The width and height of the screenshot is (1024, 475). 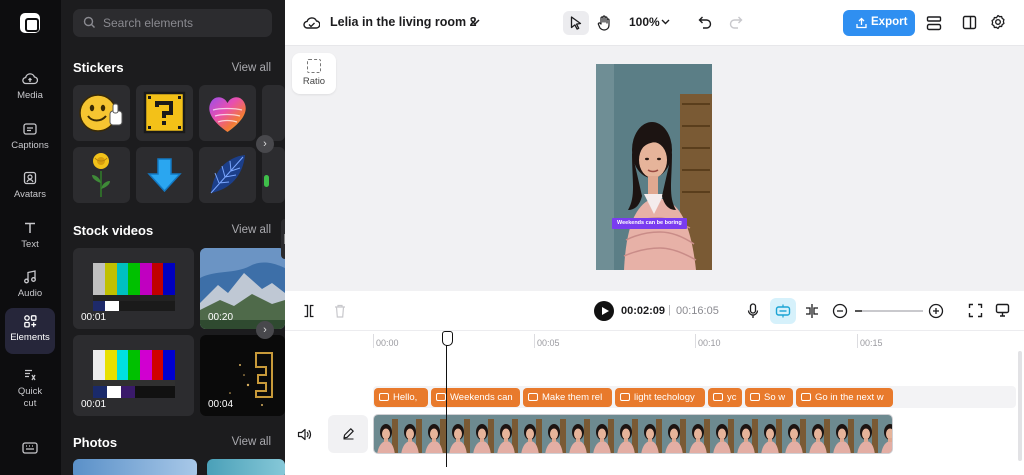 What do you see at coordinates (934, 23) in the screenshot?
I see `layers-icon` at bounding box center [934, 23].